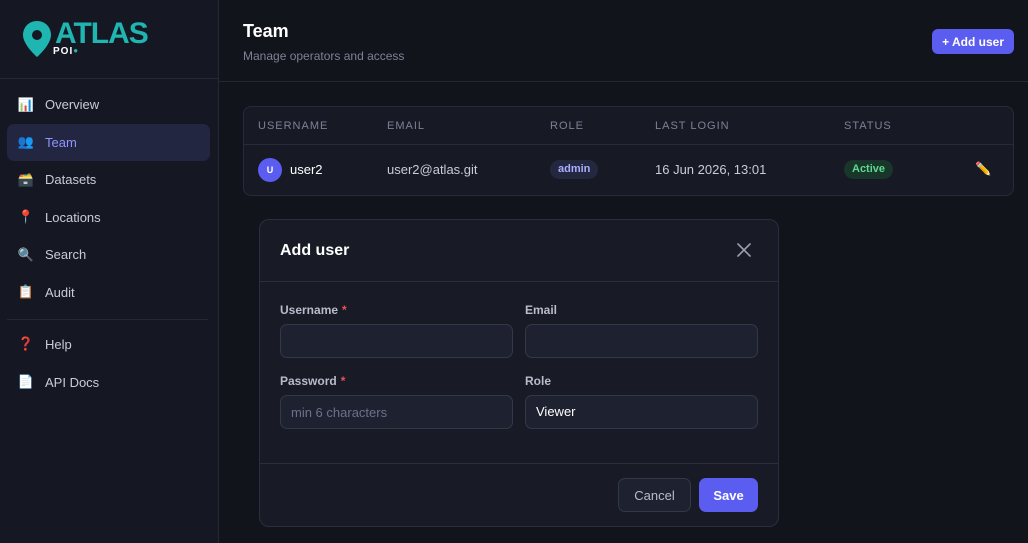 The height and width of the screenshot is (543, 1028). Describe the element at coordinates (574, 169) in the screenshot. I see `role-badge: admin` at that location.